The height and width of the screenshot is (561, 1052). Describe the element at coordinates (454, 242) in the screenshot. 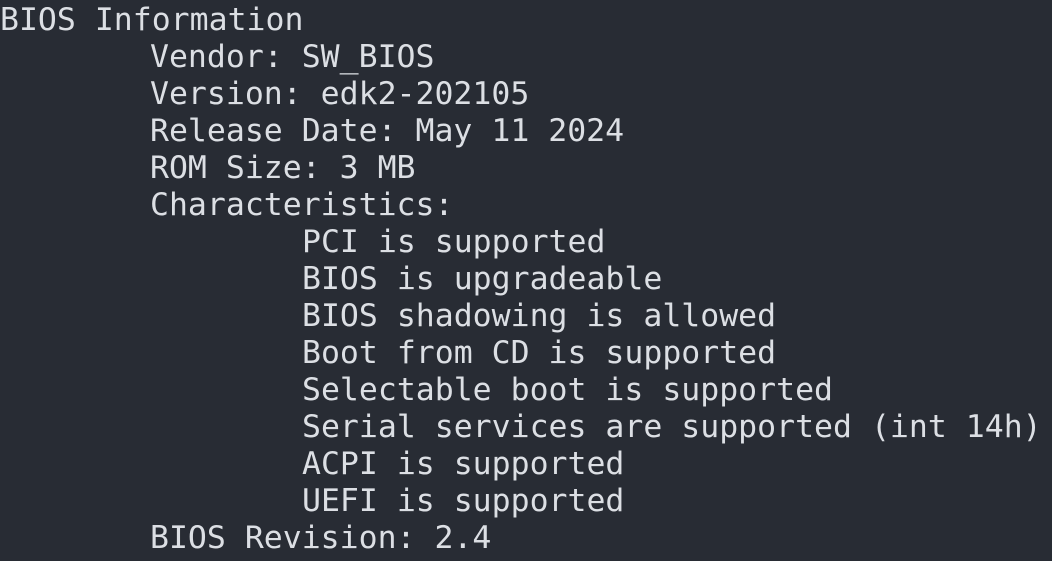

I see `characteristic-item: PCI is supported` at that location.